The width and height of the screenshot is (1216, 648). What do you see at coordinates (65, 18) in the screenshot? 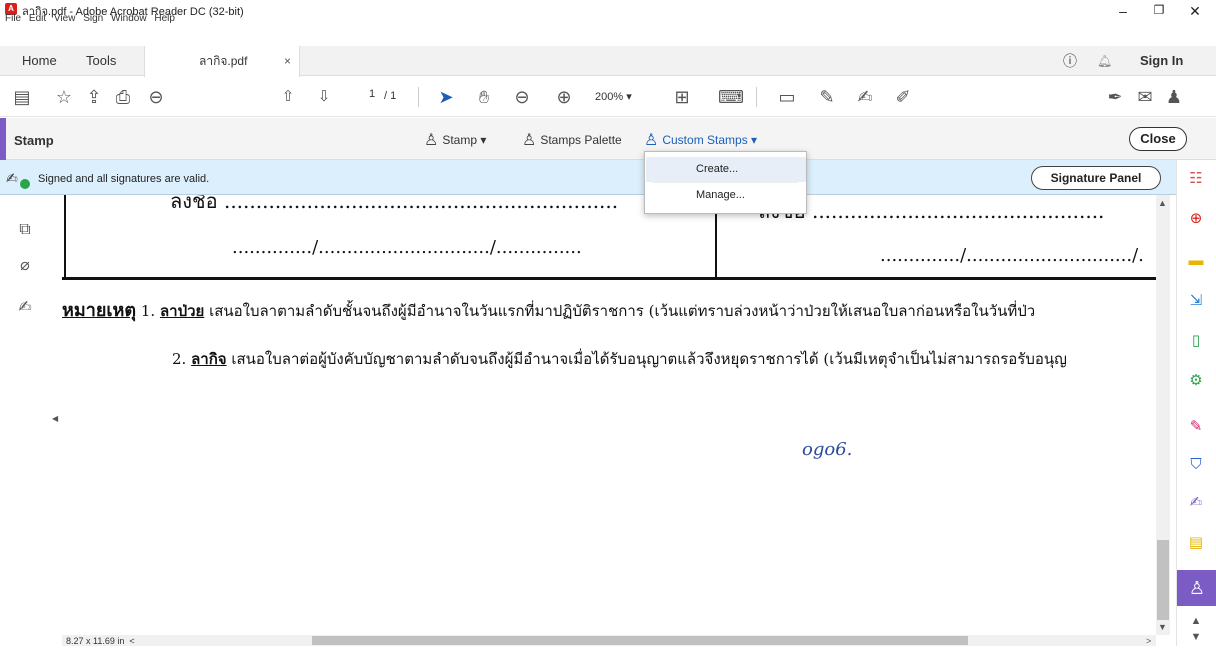
I see `menu-view: View` at bounding box center [65, 18].